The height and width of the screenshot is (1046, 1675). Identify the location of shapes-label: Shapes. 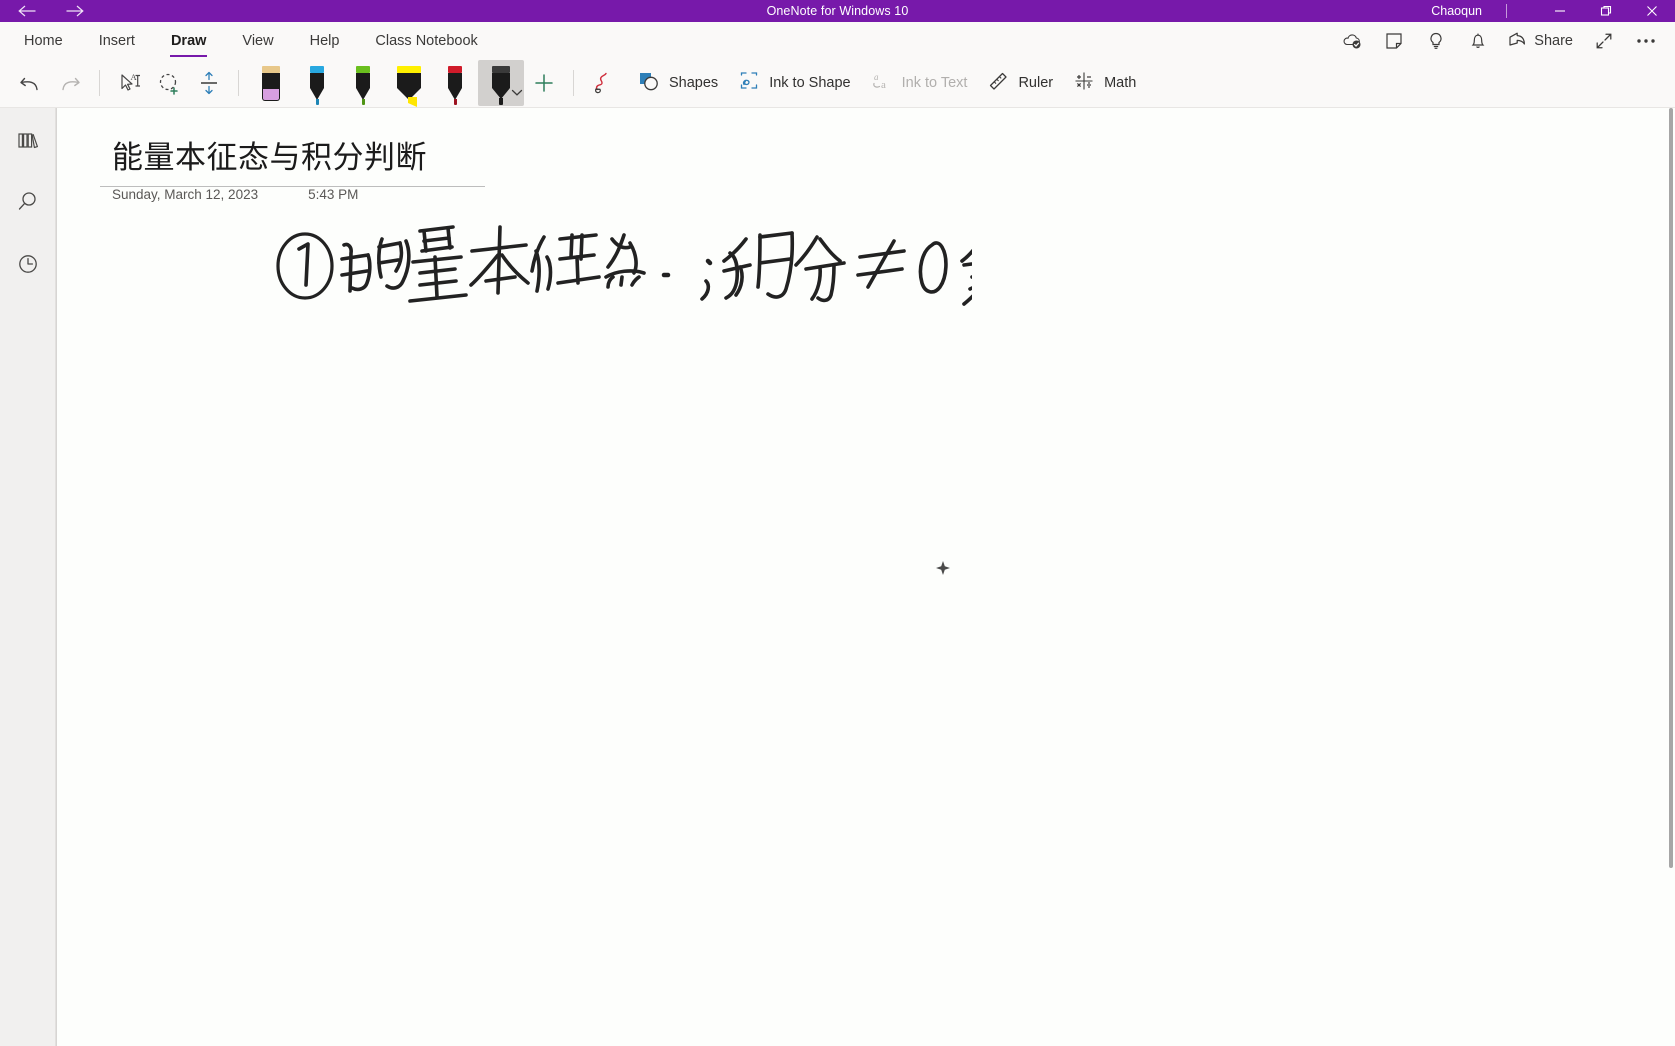
(694, 83).